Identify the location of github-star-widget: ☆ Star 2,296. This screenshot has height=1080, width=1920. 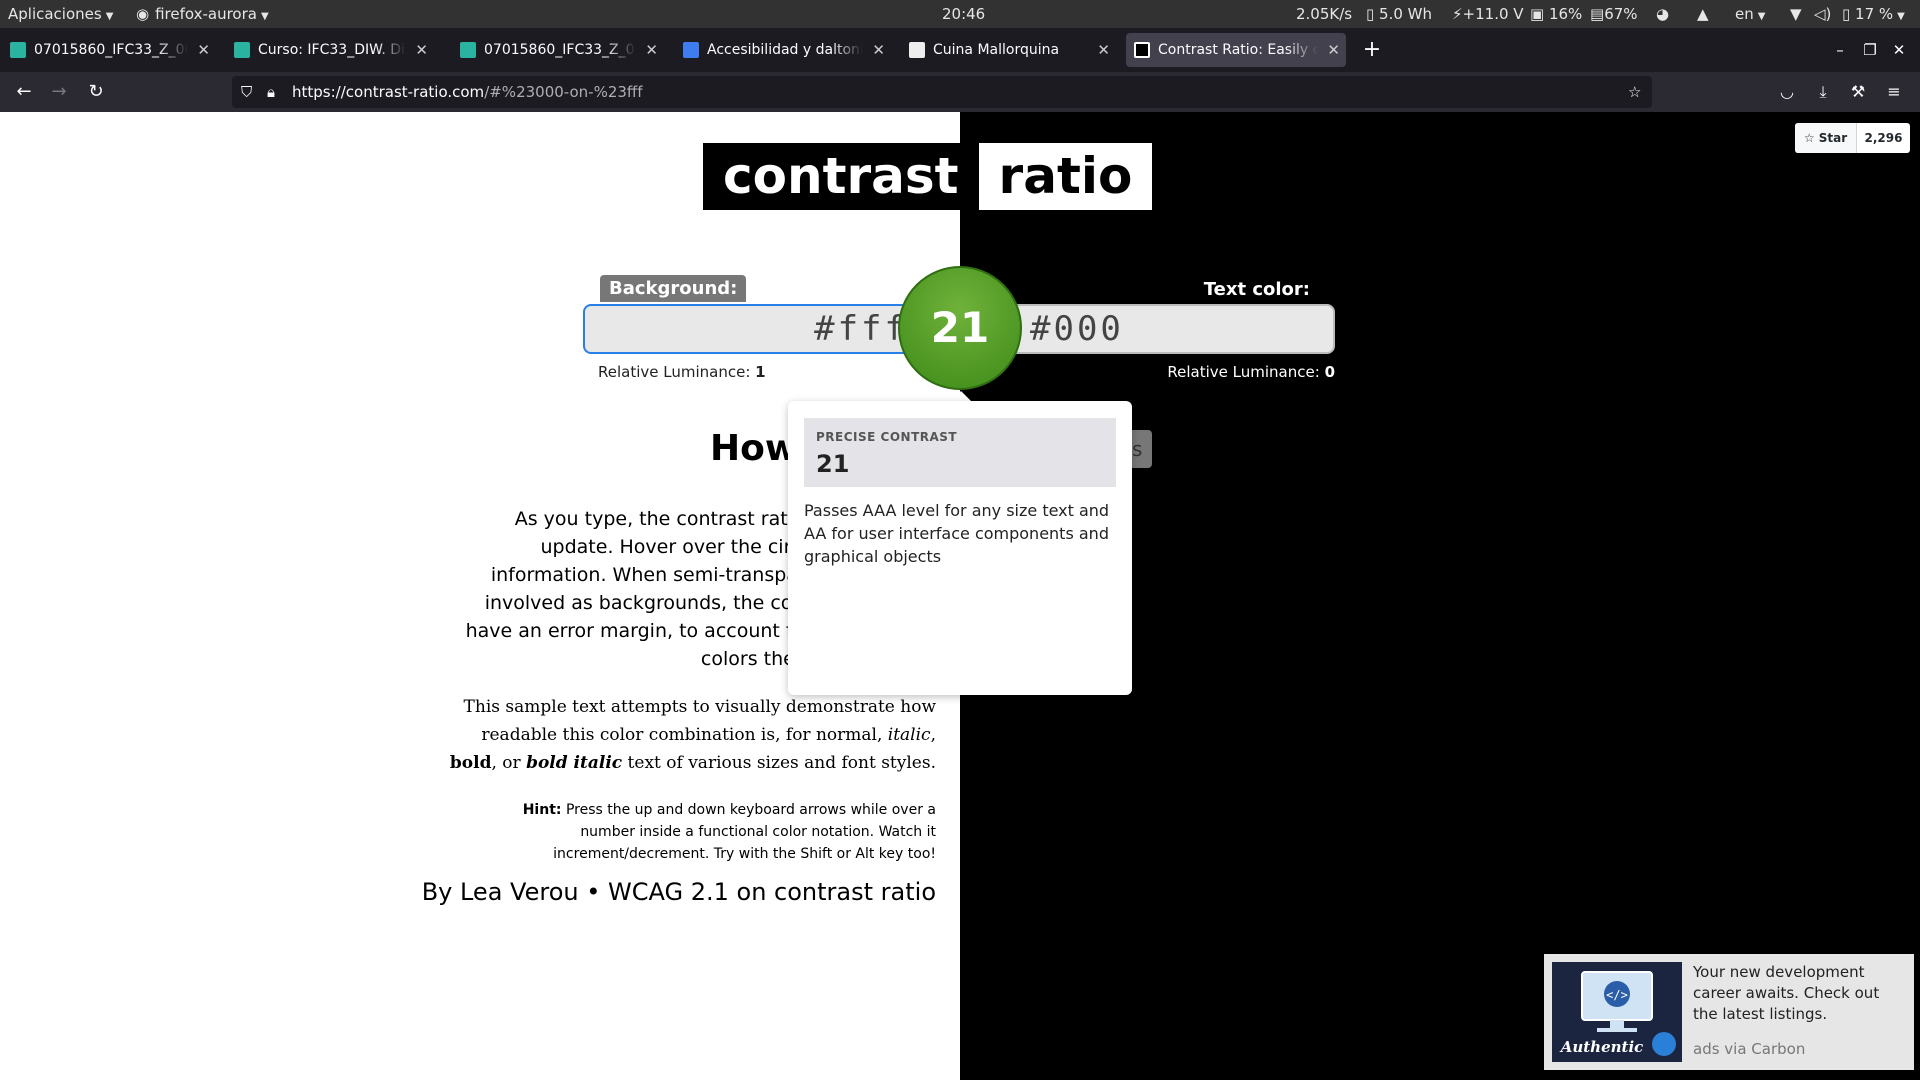
(1852, 138).